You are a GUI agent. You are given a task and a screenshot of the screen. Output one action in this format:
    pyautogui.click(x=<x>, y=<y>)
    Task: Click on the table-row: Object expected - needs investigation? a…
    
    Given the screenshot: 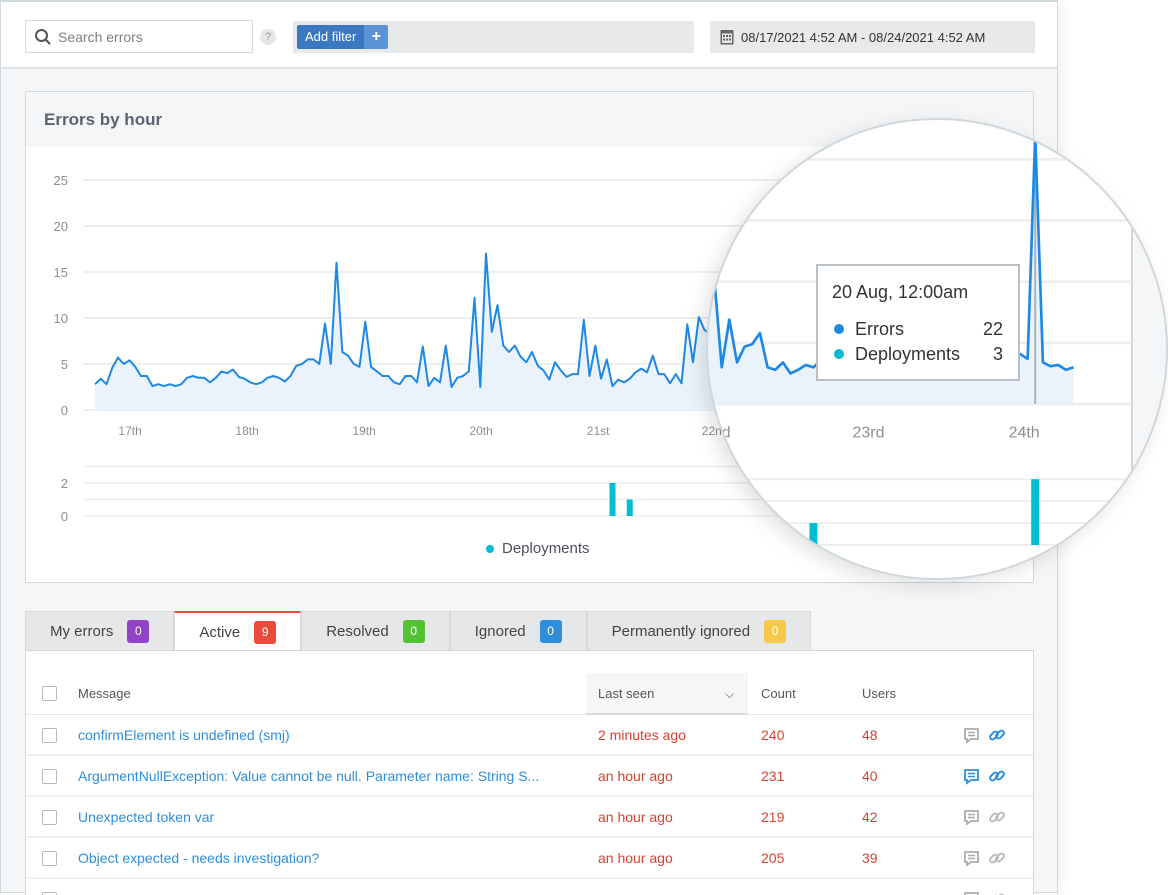 What is the action you would take?
    pyautogui.click(x=529, y=858)
    